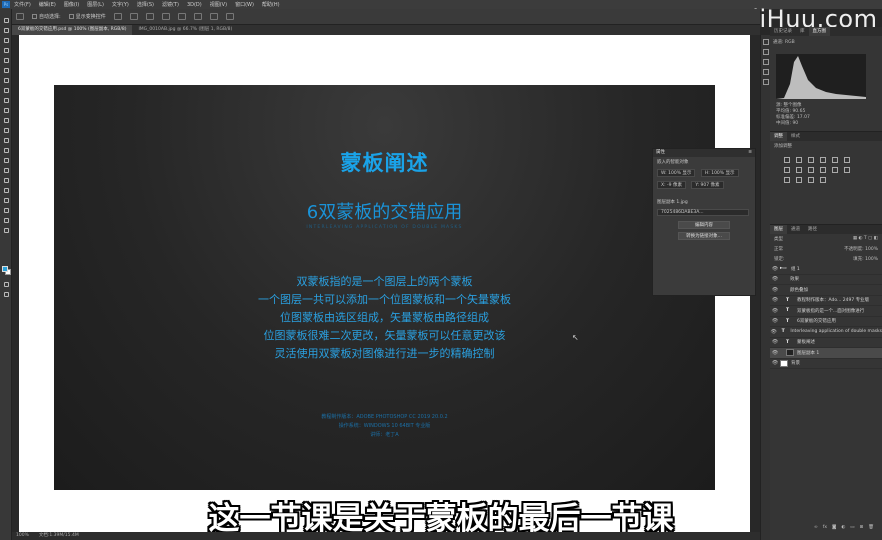 Image resolution: width=882 pixels, height=540 pixels. Describe the element at coordinates (826, 280) in the screenshot. I see `layer-row: 👁 效果` at that location.